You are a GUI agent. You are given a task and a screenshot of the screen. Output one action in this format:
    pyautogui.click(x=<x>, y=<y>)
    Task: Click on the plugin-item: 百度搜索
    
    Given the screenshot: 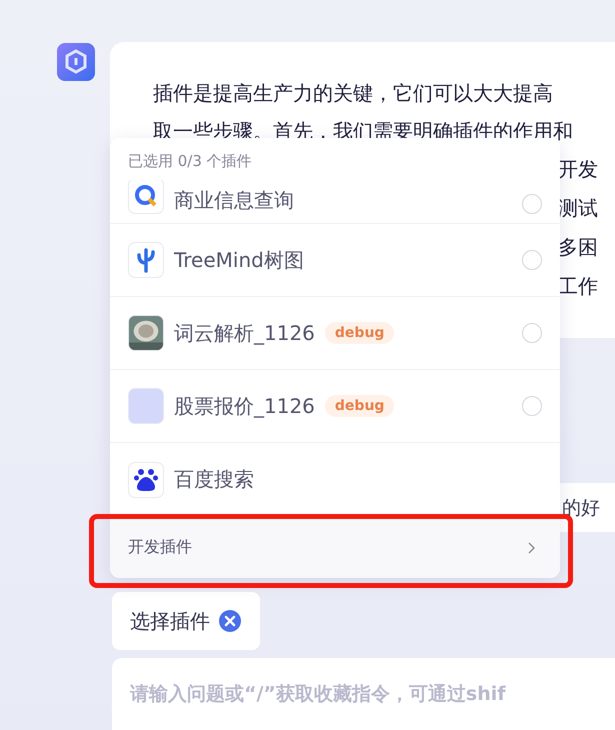 What is the action you would take?
    pyautogui.click(x=335, y=479)
    